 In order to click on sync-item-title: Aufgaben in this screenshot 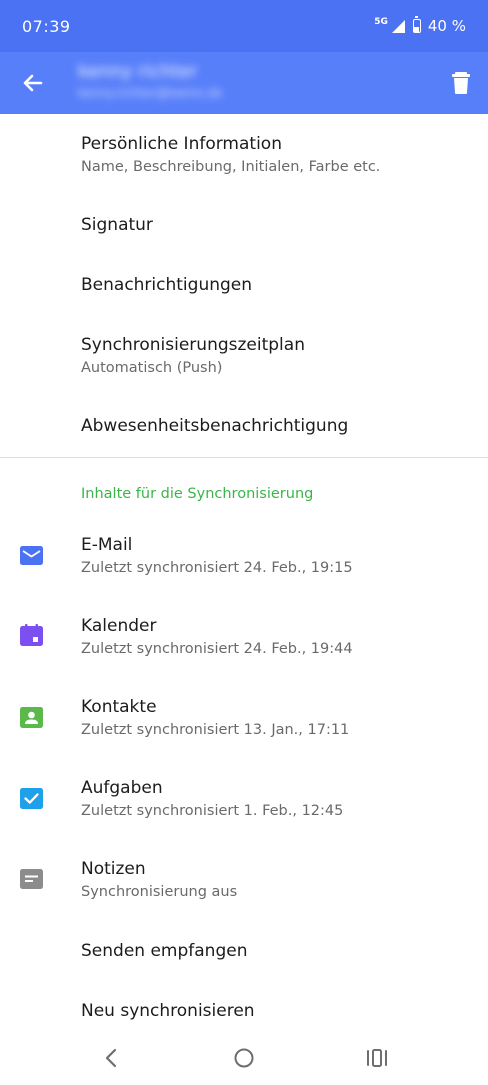, I will do `click(122, 788)`.